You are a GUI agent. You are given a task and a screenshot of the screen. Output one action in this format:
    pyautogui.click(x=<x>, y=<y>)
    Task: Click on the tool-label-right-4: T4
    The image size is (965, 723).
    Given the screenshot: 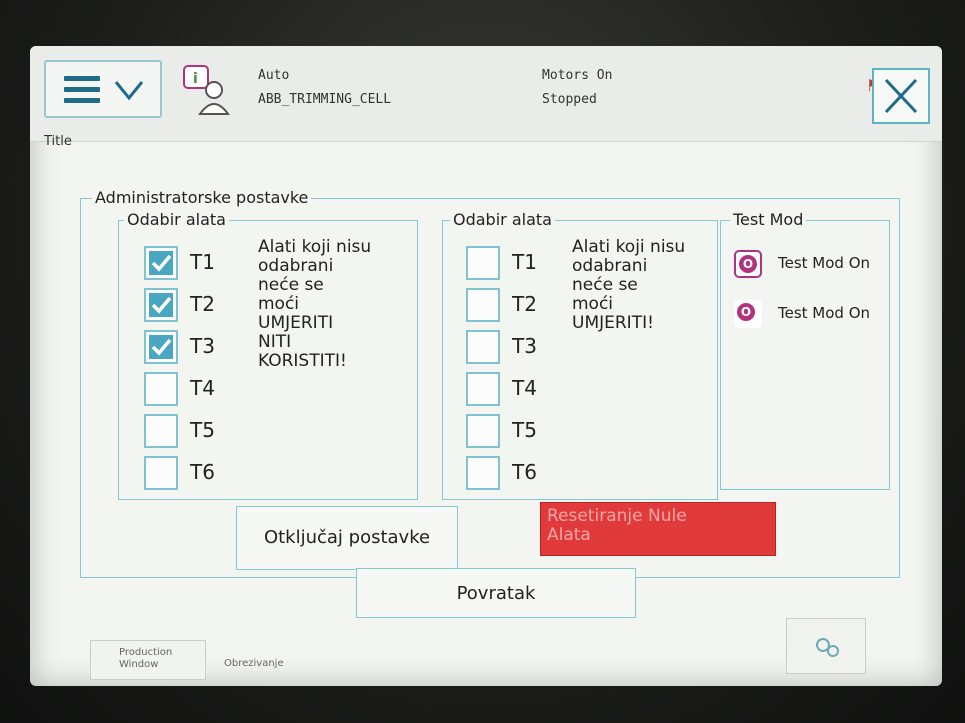 What is the action you would take?
    pyautogui.click(x=524, y=388)
    